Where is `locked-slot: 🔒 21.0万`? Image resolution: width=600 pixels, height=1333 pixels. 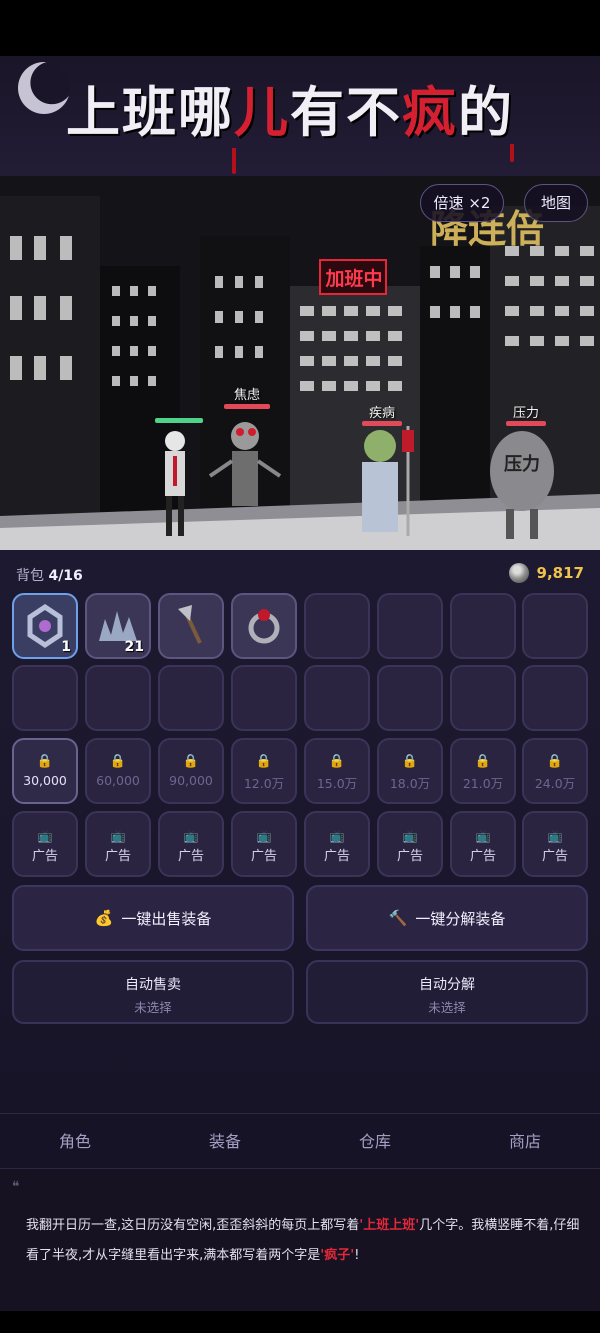
locked-slot: 🔒 21.0万 is located at coordinates (483, 771).